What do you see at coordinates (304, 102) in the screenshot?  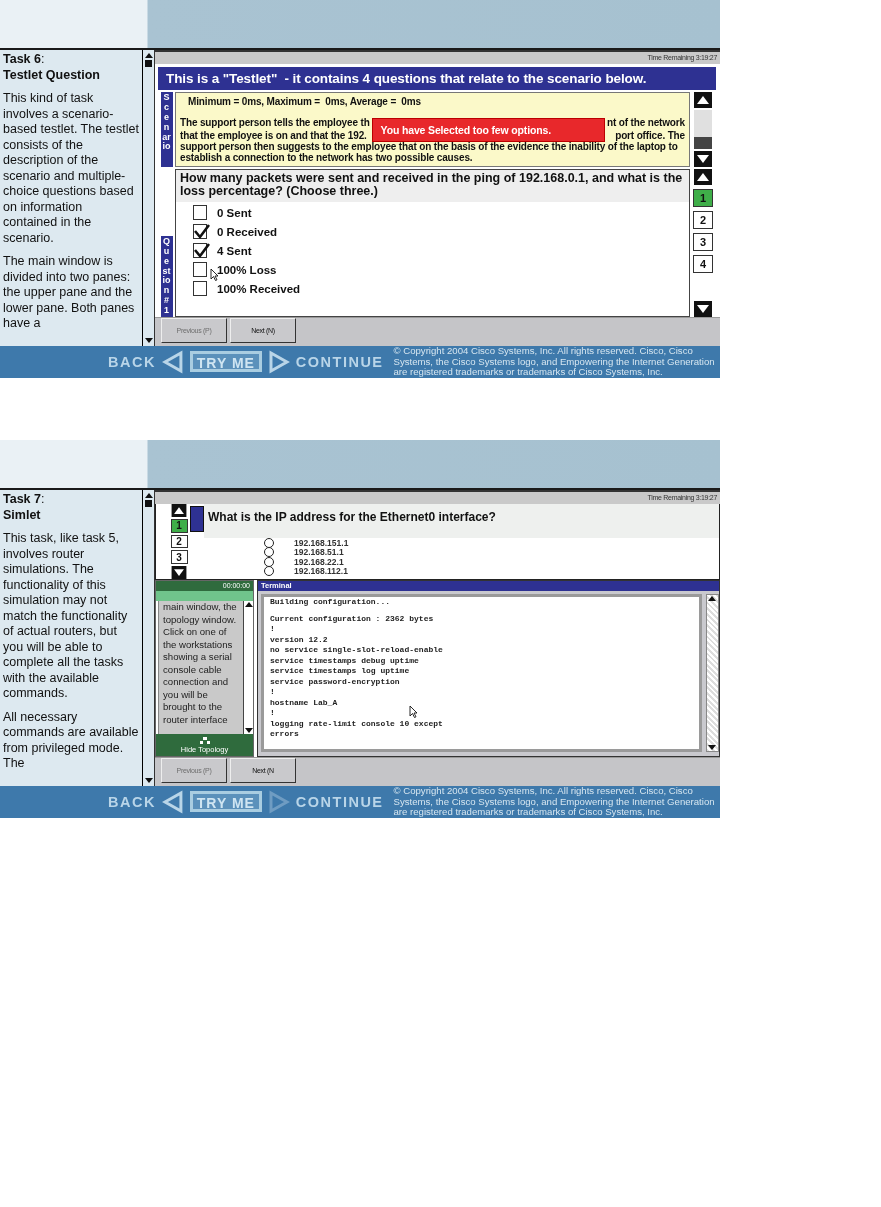 I see `scenario-text: Minimum = 0ms, Maximum = 0ms, Average = 0ms` at bounding box center [304, 102].